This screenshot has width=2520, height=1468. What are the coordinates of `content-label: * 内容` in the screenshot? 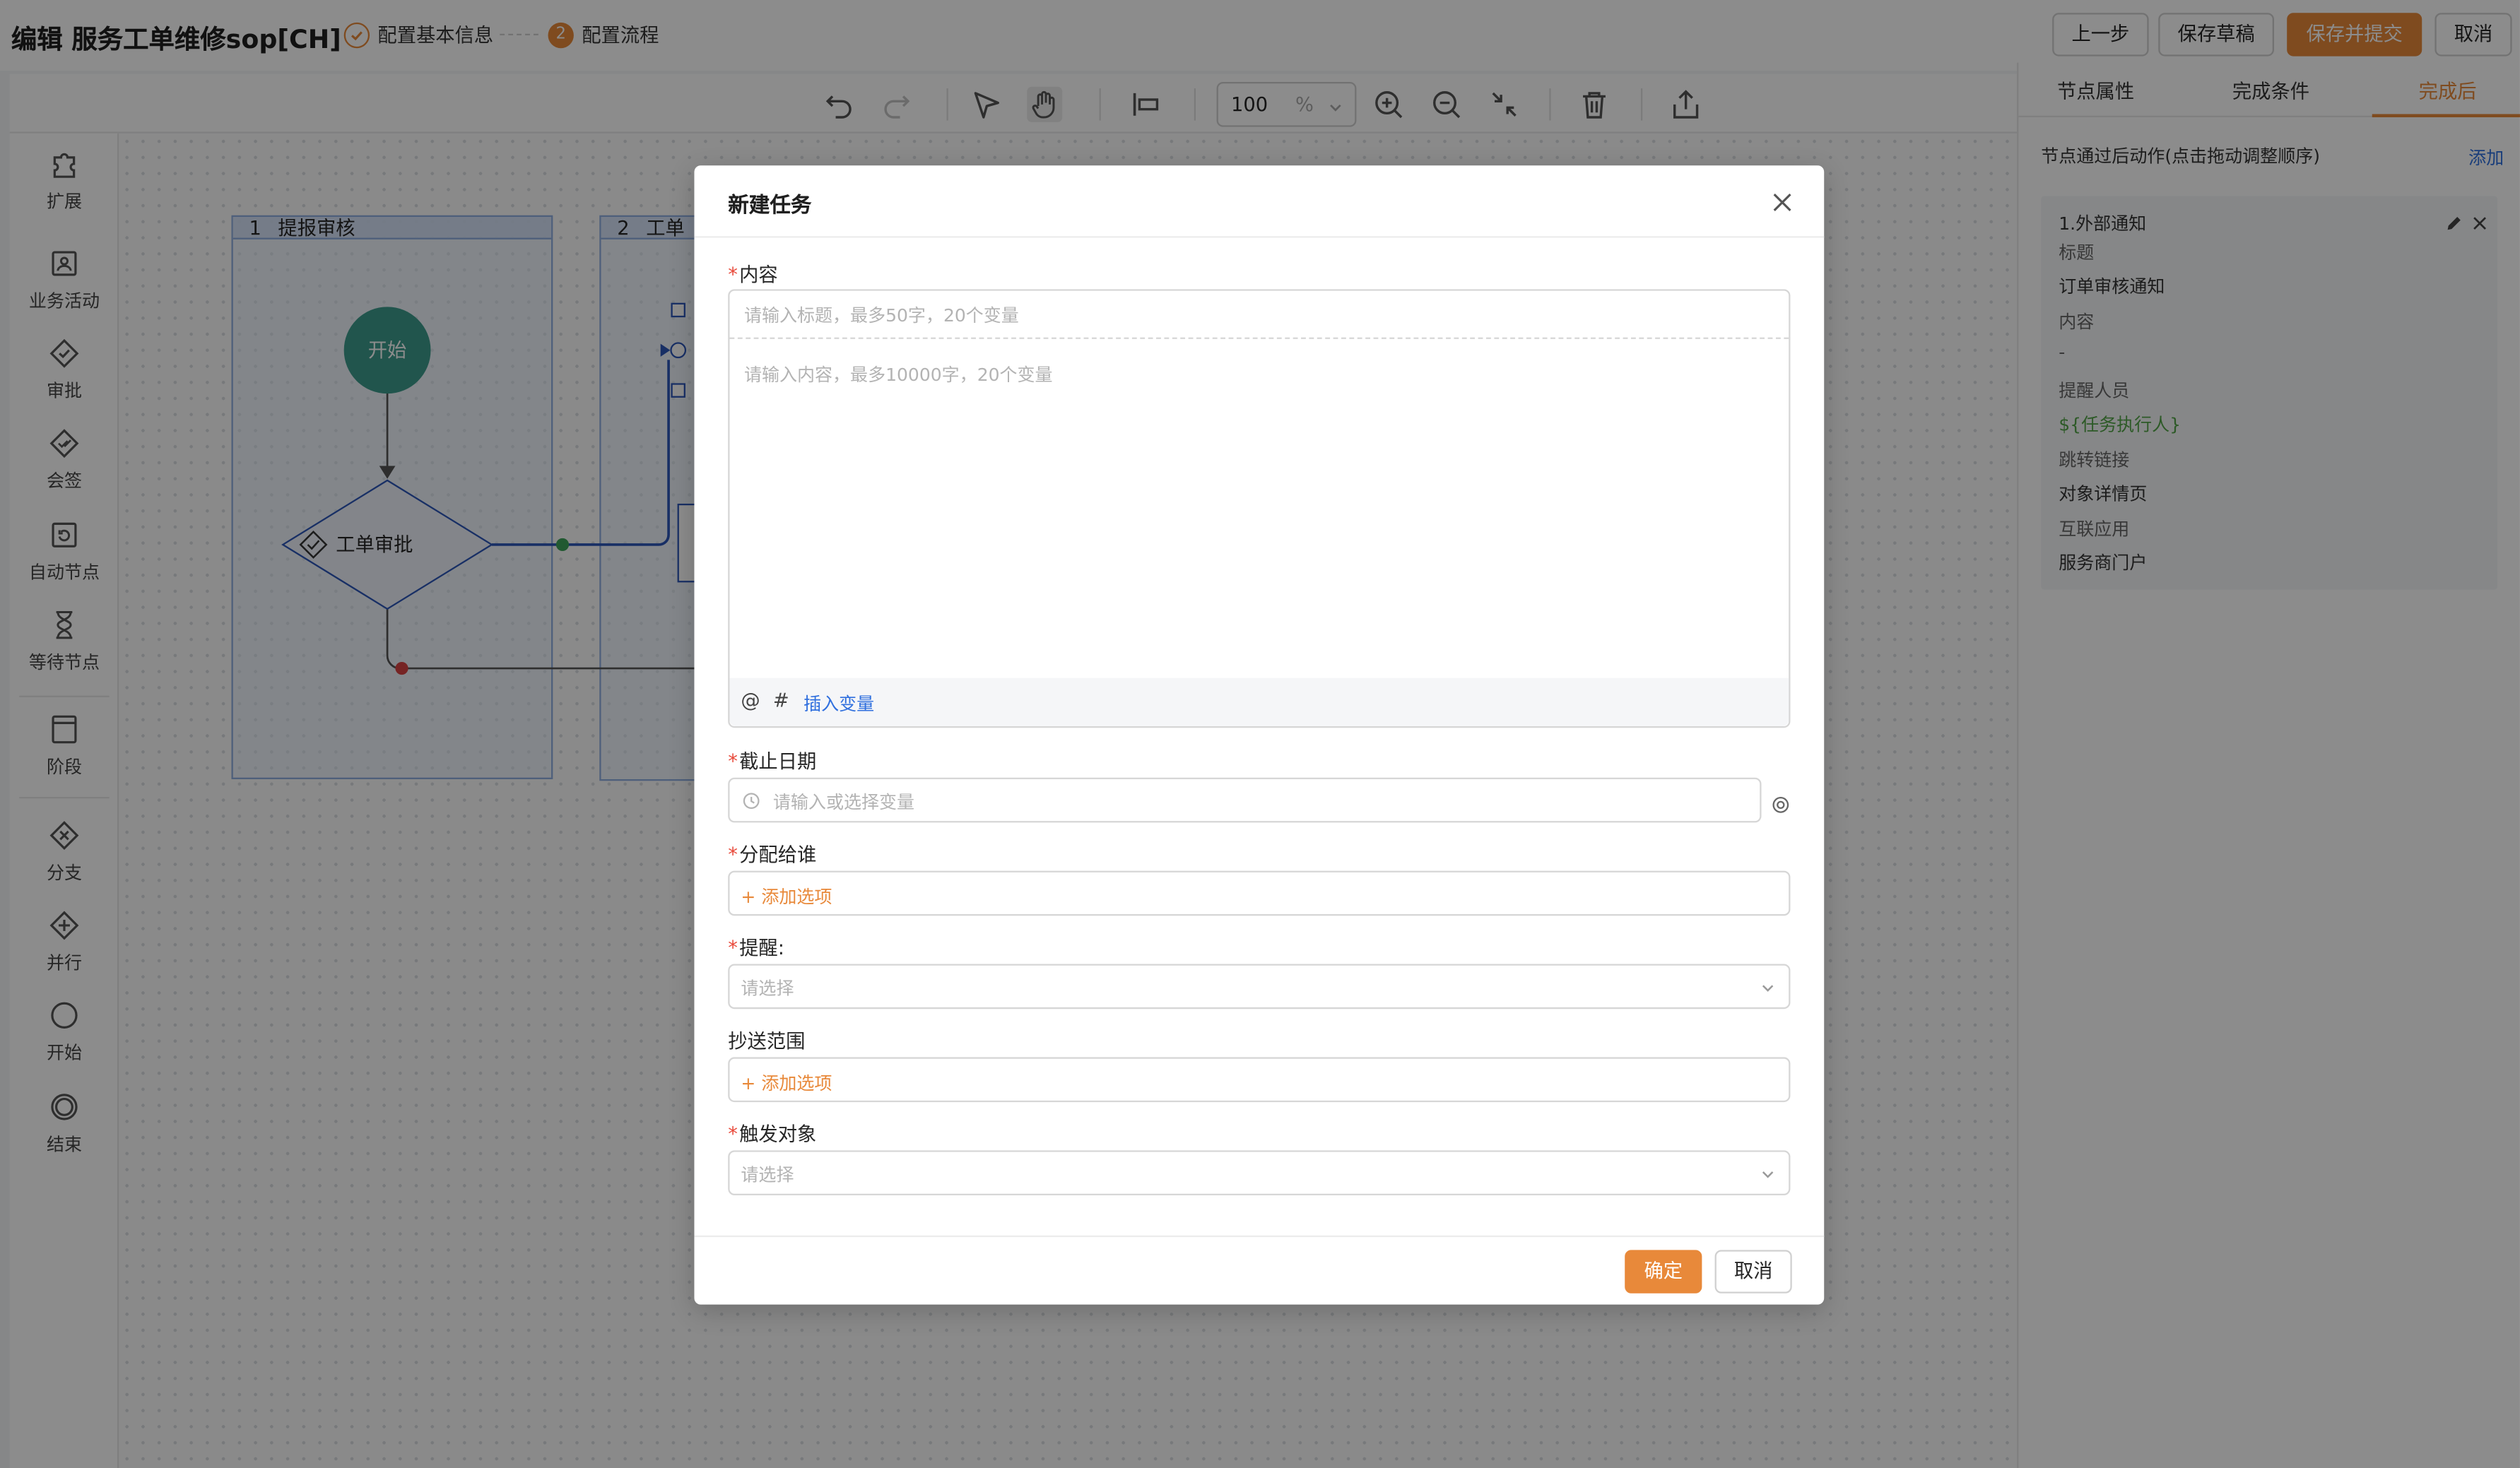 It's located at (753, 274).